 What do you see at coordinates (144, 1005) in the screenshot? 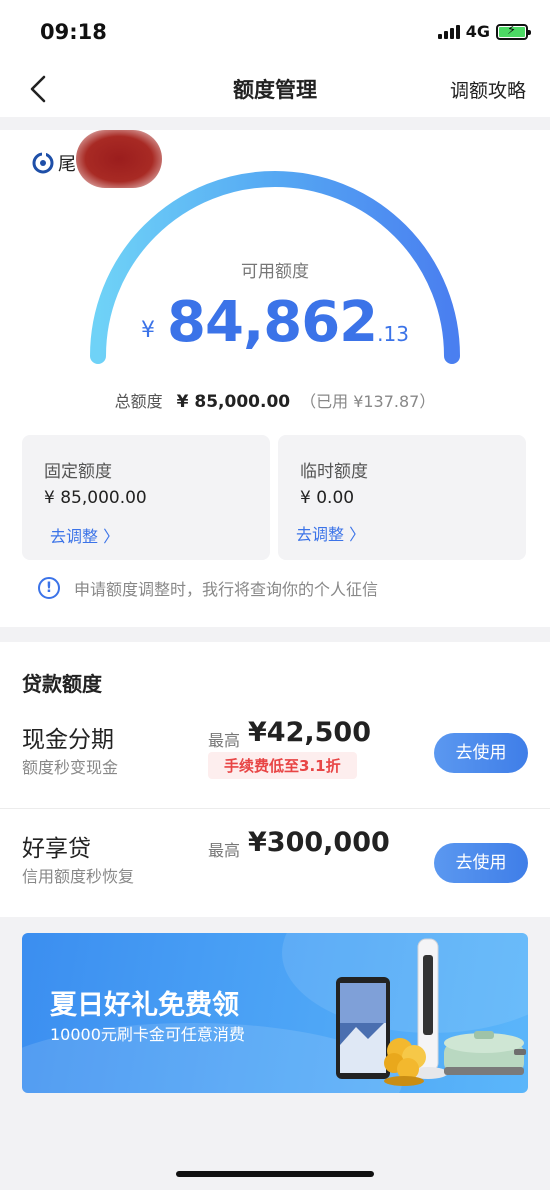
I see `banner-title: 夏日好礼免费领` at bounding box center [144, 1005].